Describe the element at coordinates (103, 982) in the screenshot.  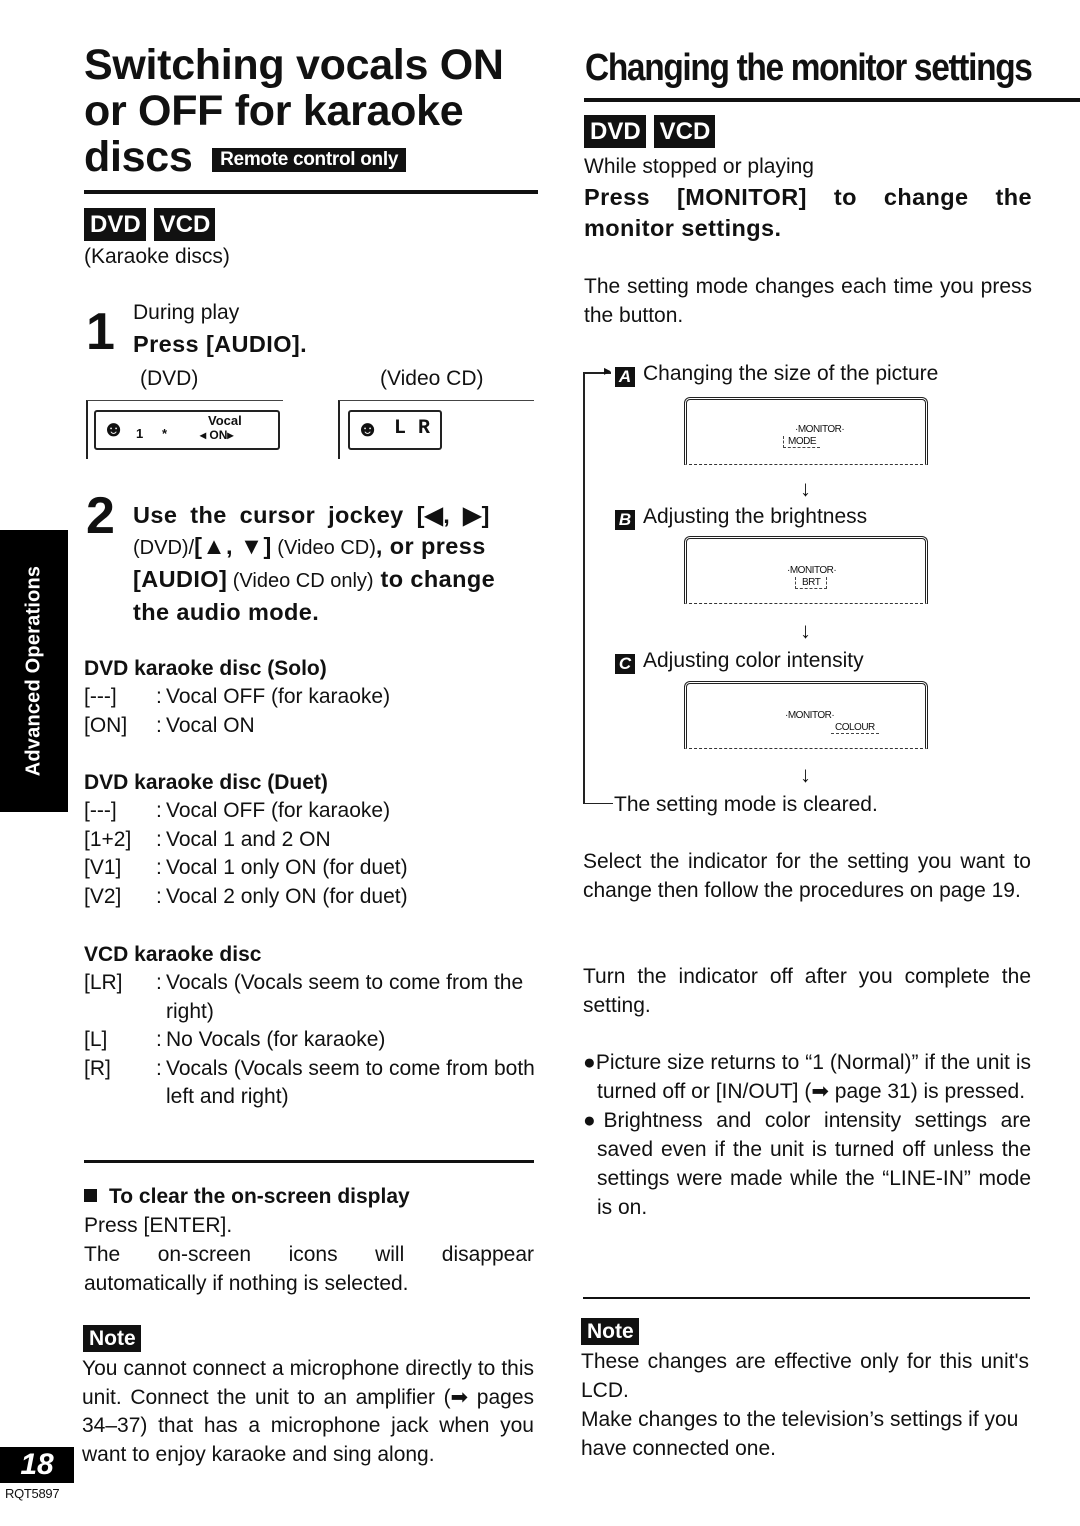
I see `item-key: [LR]` at that location.